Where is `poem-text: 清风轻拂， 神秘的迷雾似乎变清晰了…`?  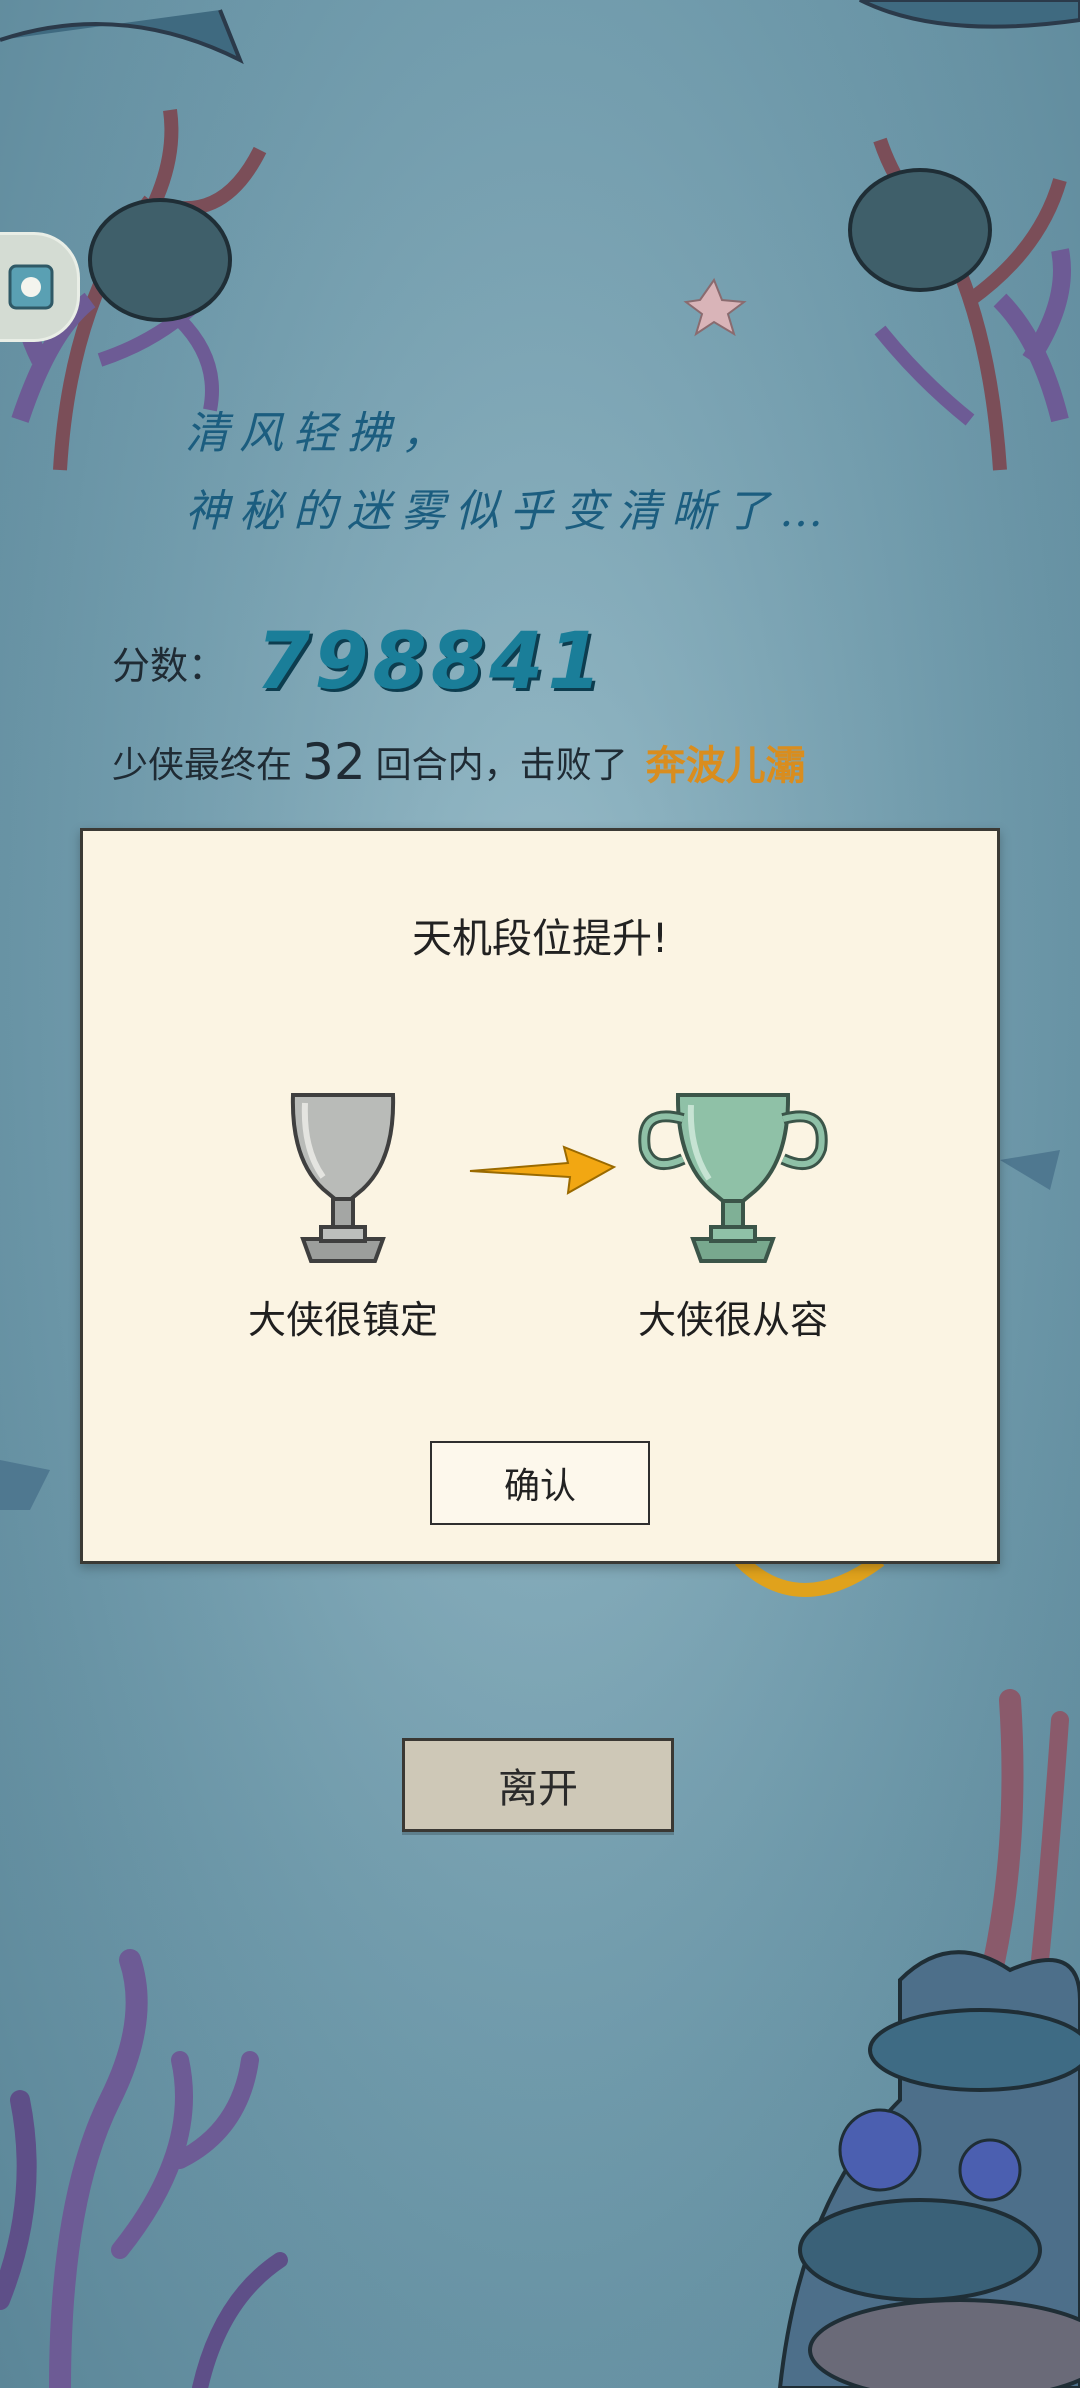 poem-text: 清风轻拂， 神秘的迷雾似乎变清晰了… is located at coordinates (585, 473).